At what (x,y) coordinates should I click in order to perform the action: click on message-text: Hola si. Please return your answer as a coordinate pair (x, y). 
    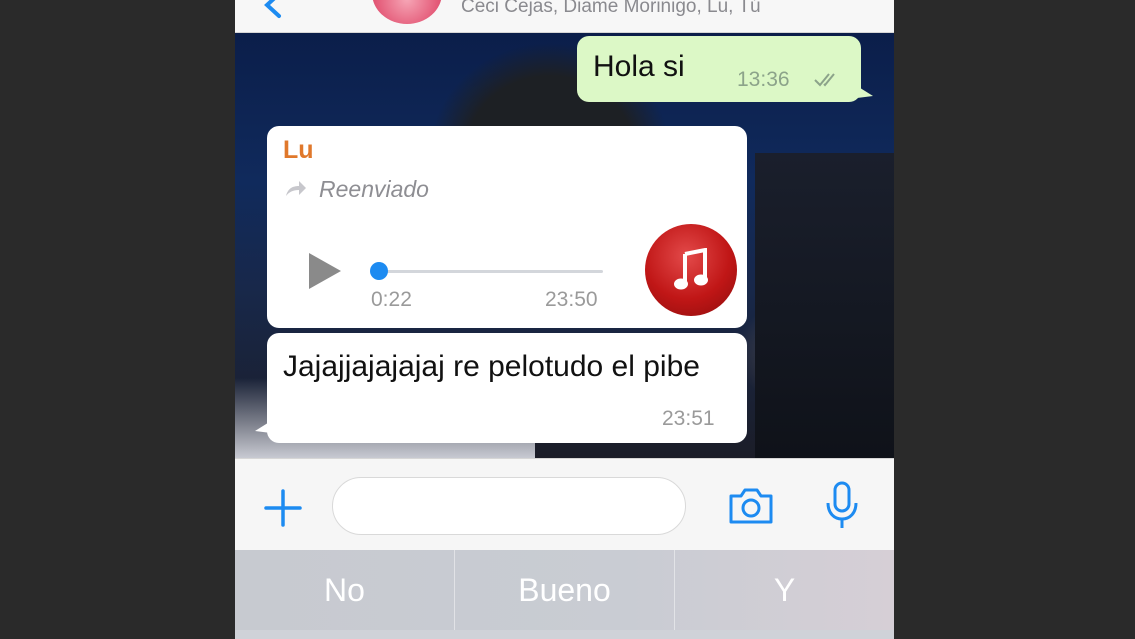
    Looking at the image, I should click on (639, 66).